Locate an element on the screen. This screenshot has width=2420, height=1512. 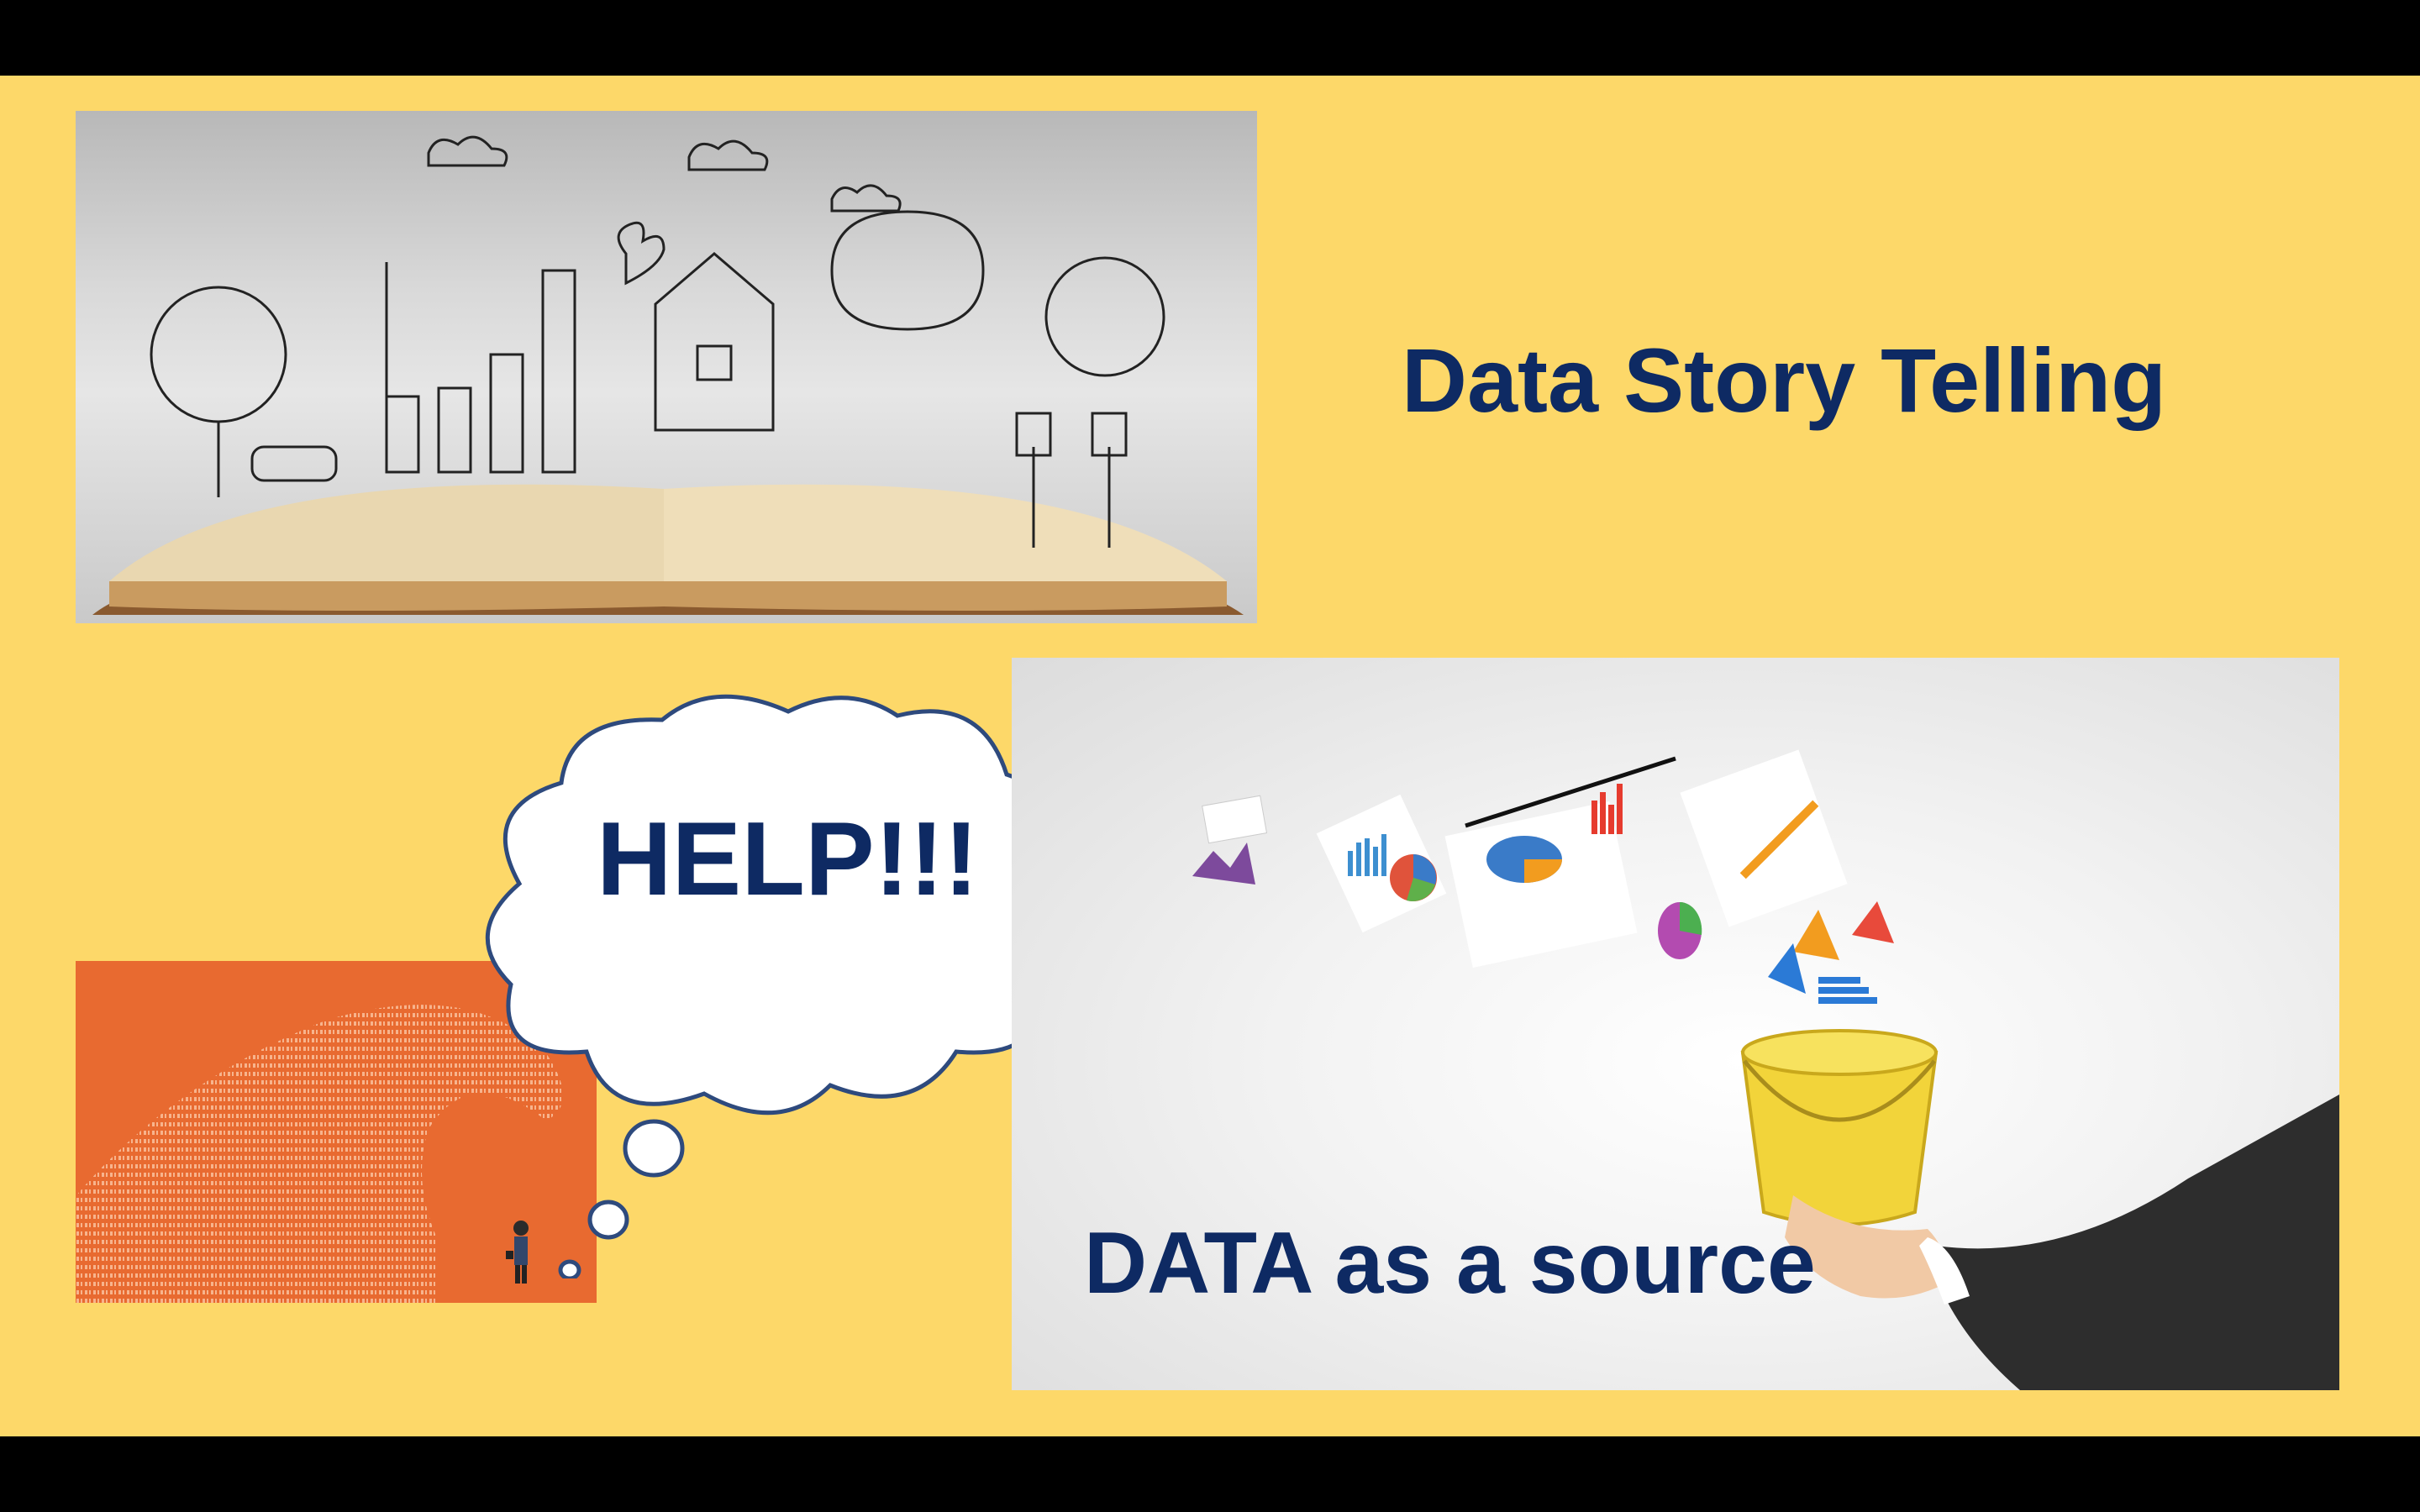
slide-title: Data Story Telling is located at coordinates (1785, 380).